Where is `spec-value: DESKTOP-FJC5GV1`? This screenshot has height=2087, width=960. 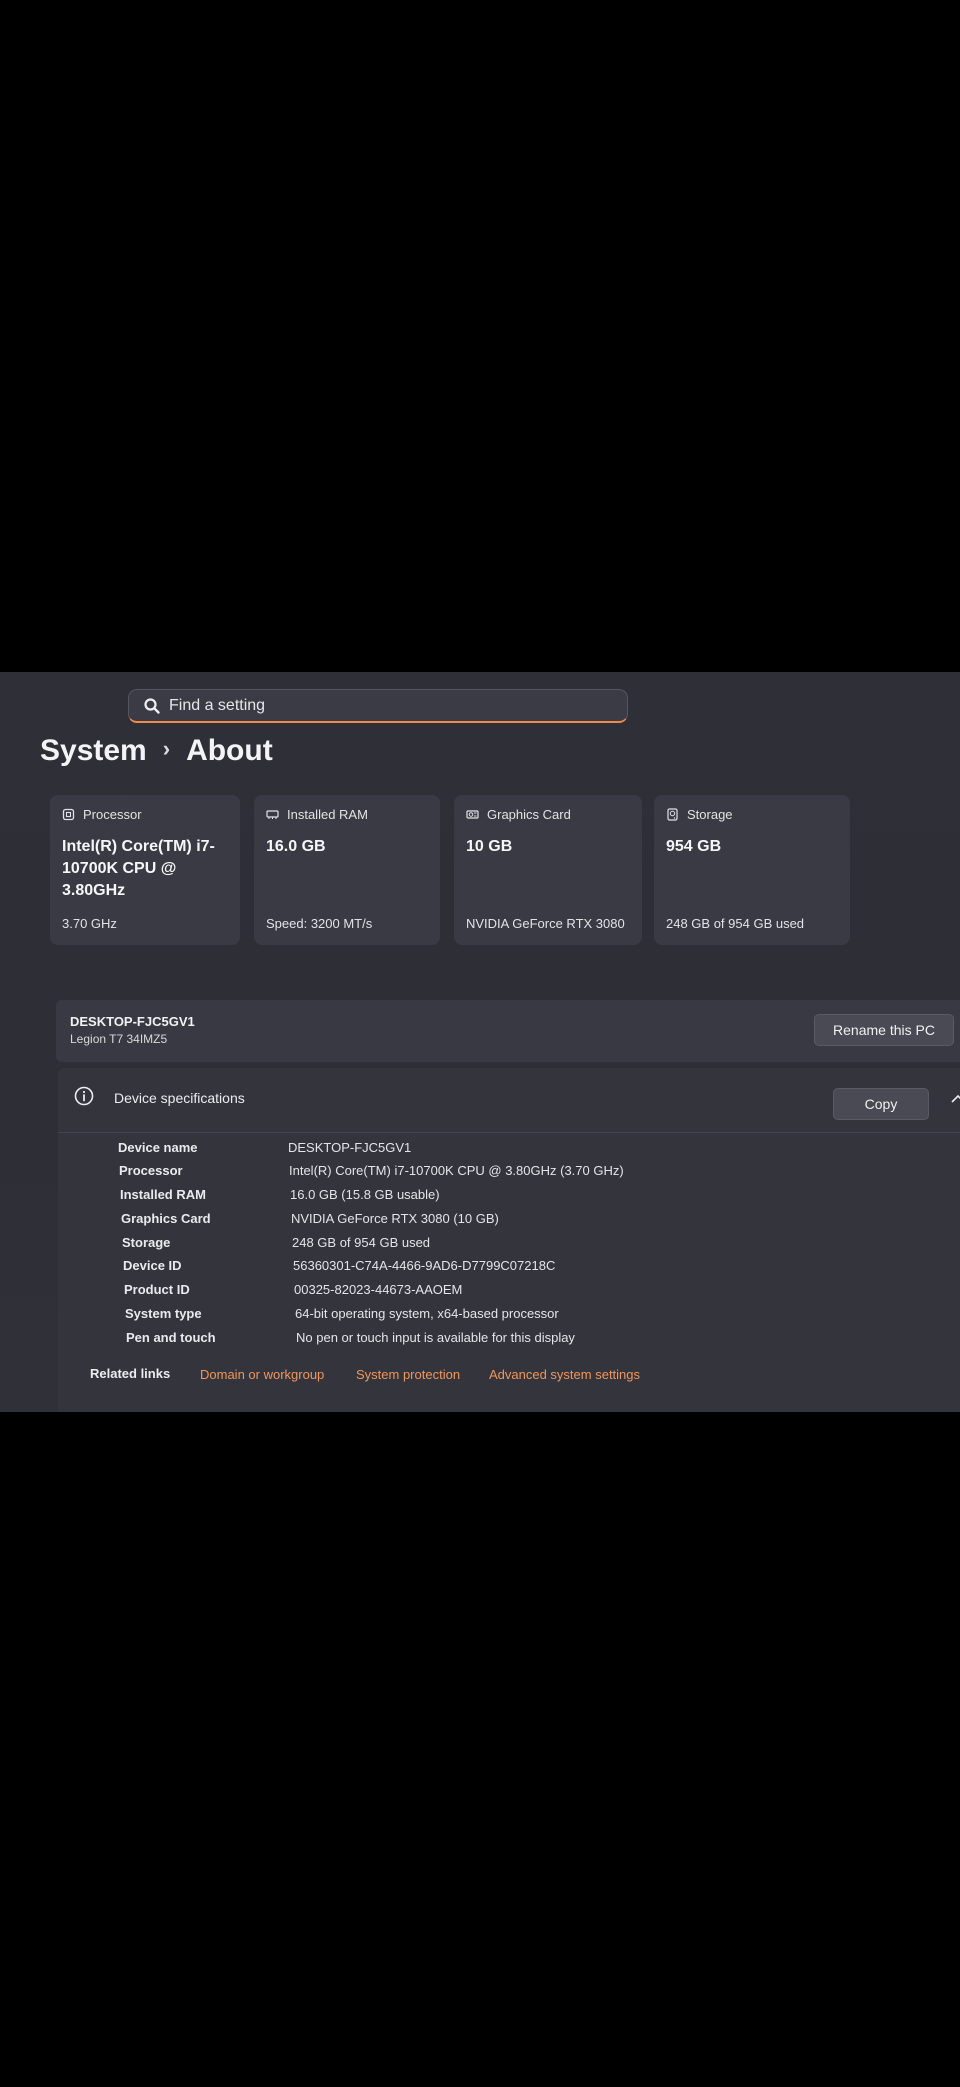 spec-value: DESKTOP-FJC5GV1 is located at coordinates (350, 1147).